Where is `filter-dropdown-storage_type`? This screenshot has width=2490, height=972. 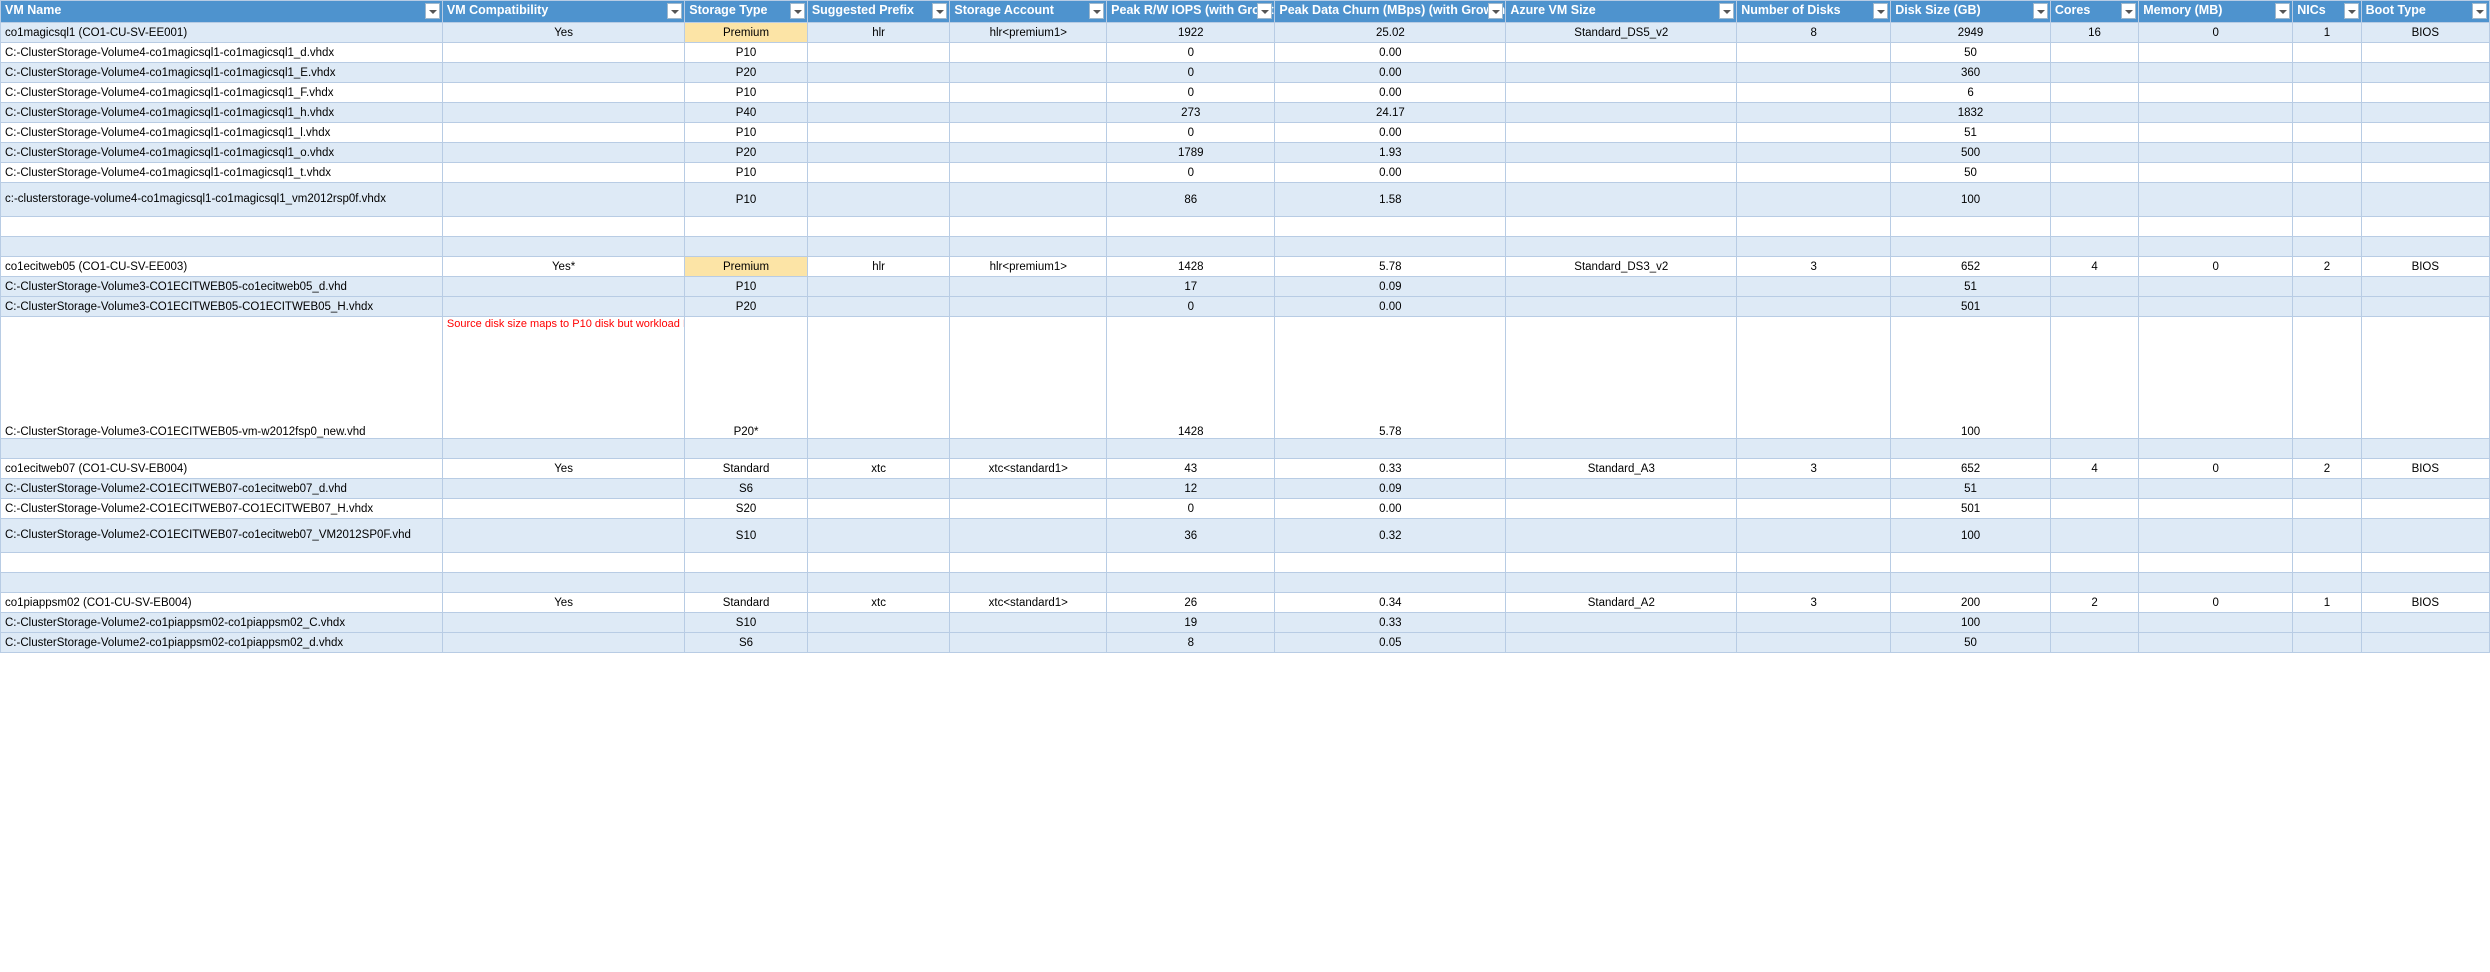 filter-dropdown-storage_type is located at coordinates (797, 11).